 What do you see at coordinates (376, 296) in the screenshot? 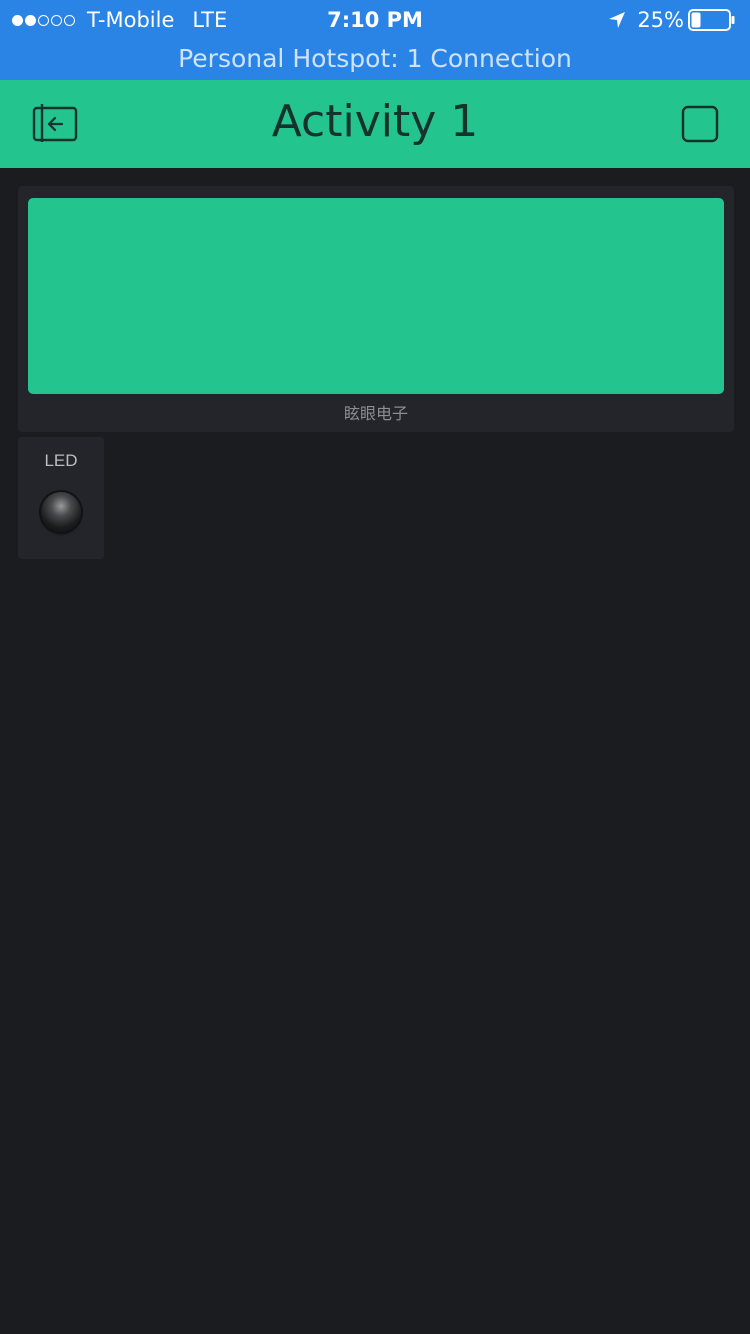
I see `display-screen` at bounding box center [376, 296].